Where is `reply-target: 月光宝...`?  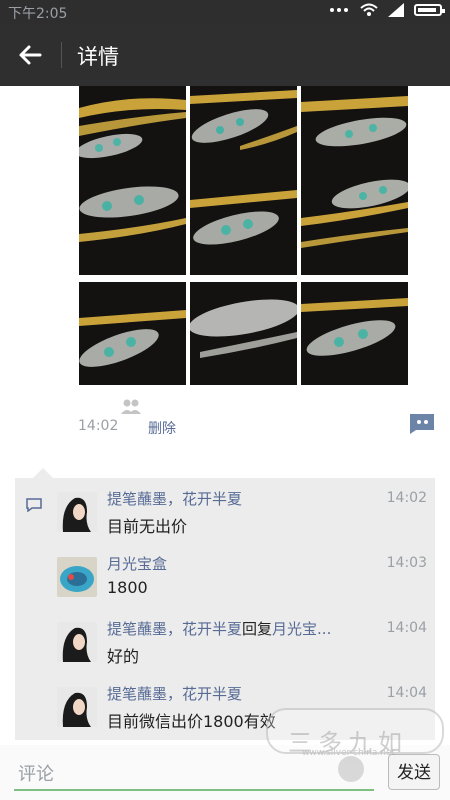
reply-target: 月光宝... is located at coordinates (301, 629).